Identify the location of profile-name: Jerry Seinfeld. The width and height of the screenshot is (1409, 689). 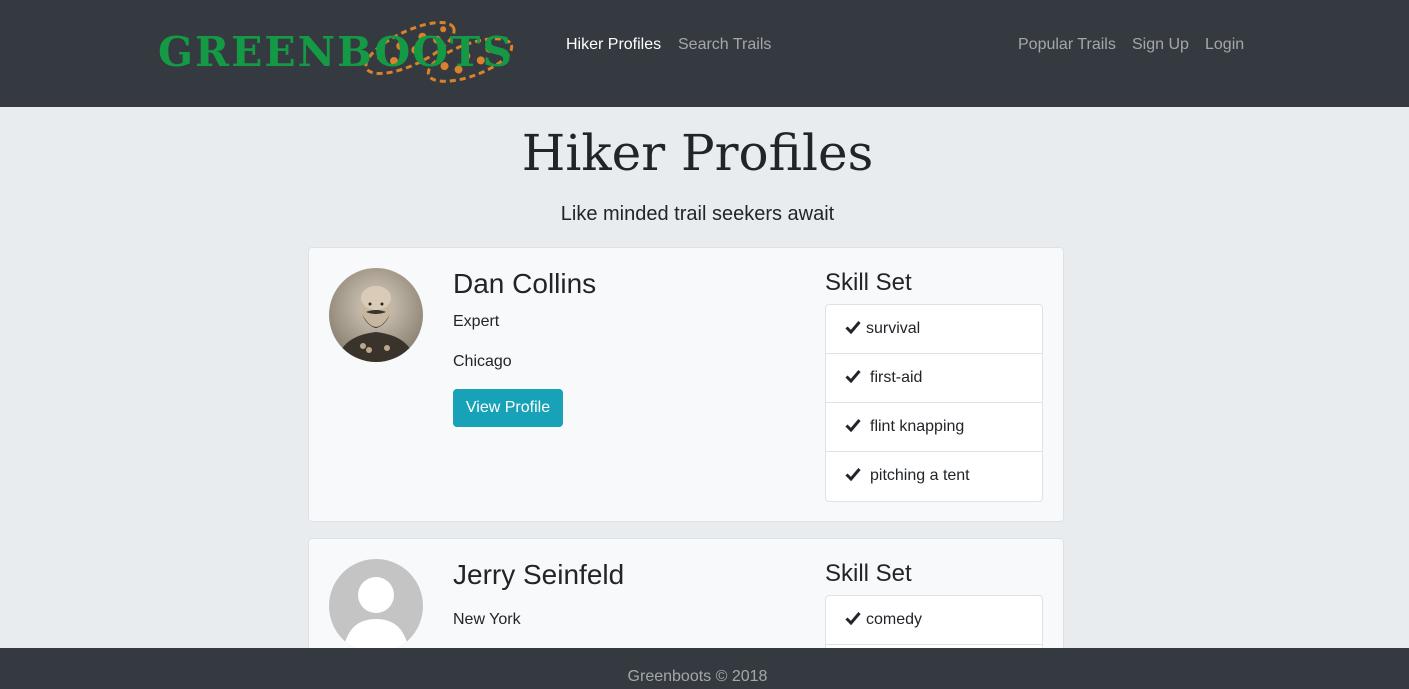
(539, 574).